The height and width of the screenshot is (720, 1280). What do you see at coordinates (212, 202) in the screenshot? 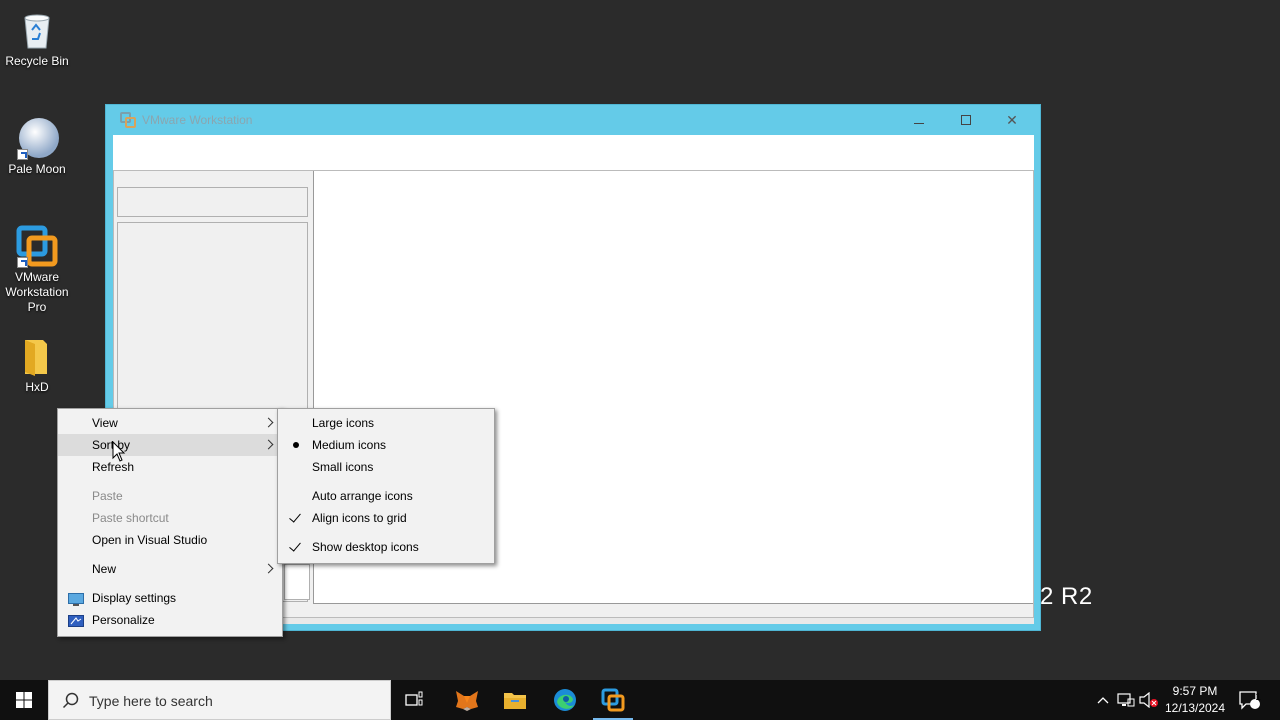
I see `library-search-box` at bounding box center [212, 202].